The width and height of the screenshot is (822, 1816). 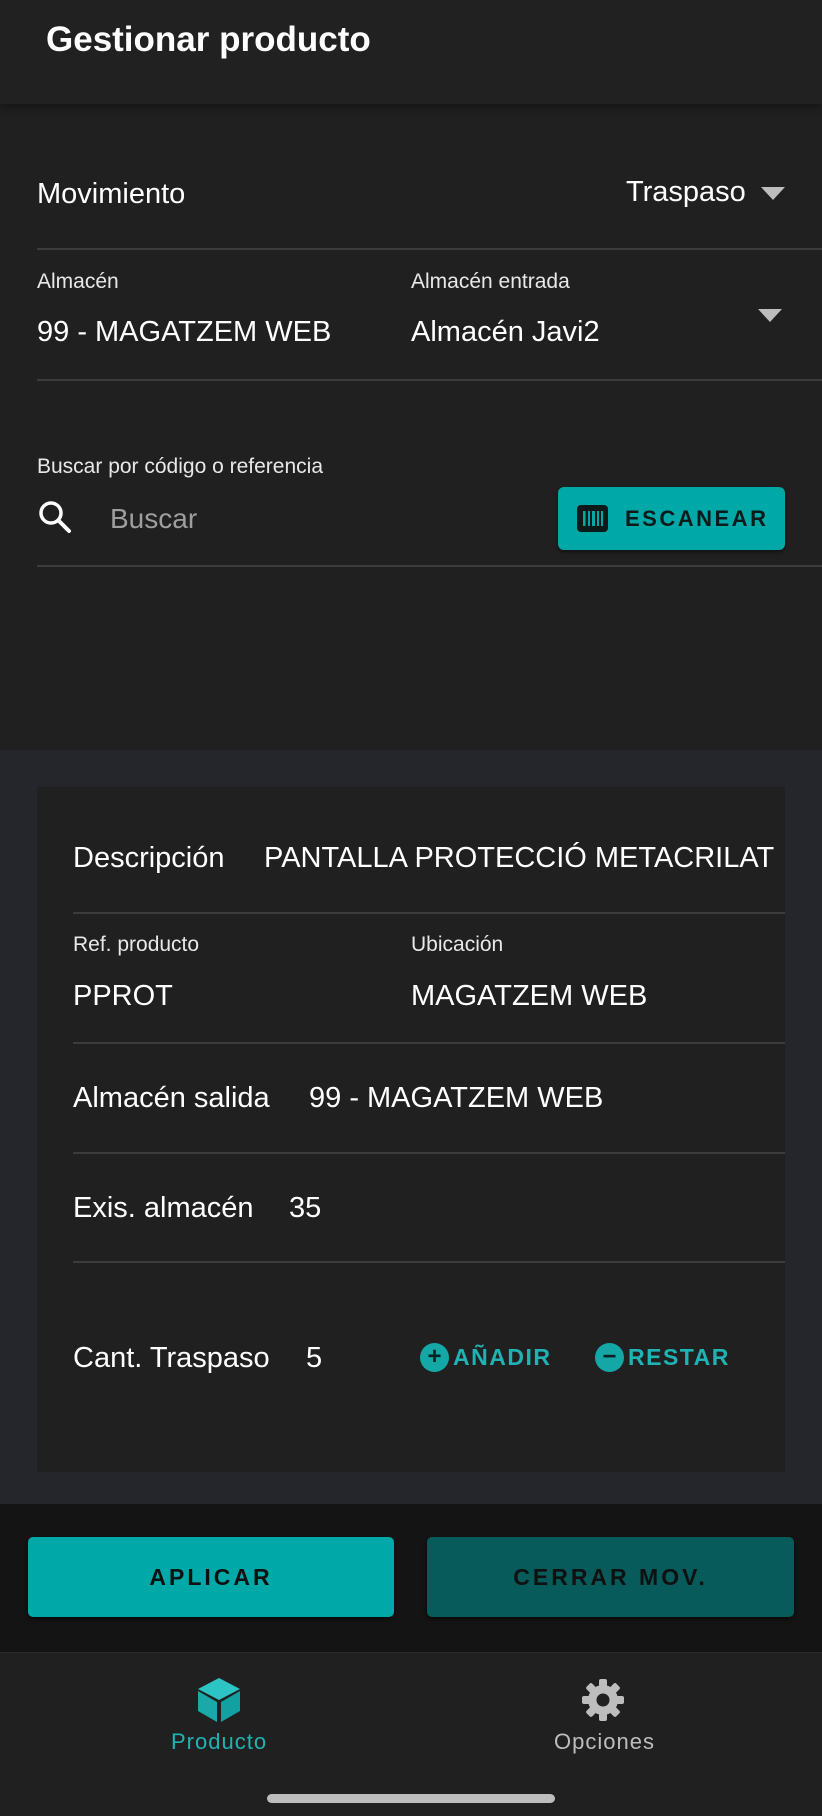 What do you see at coordinates (153, 519) in the screenshot?
I see `search-input: Buscar` at bounding box center [153, 519].